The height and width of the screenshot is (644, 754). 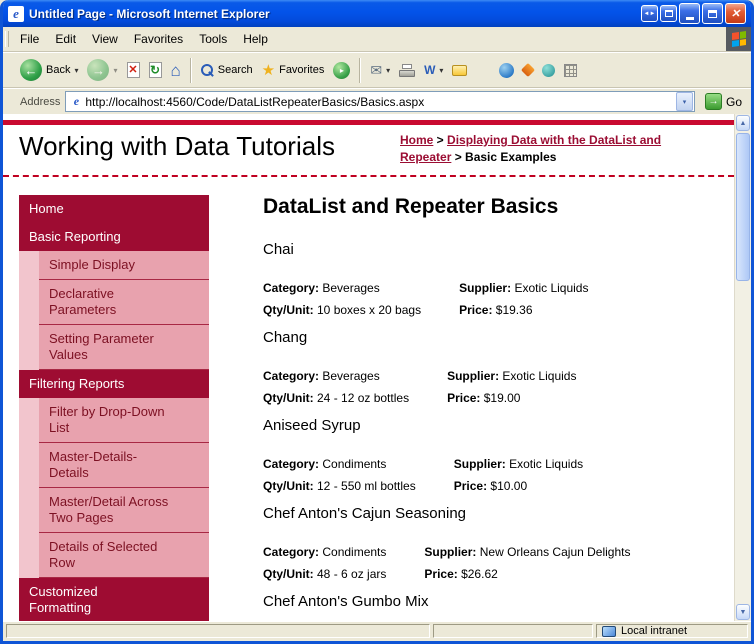 I want to click on vertical-scrollbar: ▲ ▼, so click(x=742, y=367).